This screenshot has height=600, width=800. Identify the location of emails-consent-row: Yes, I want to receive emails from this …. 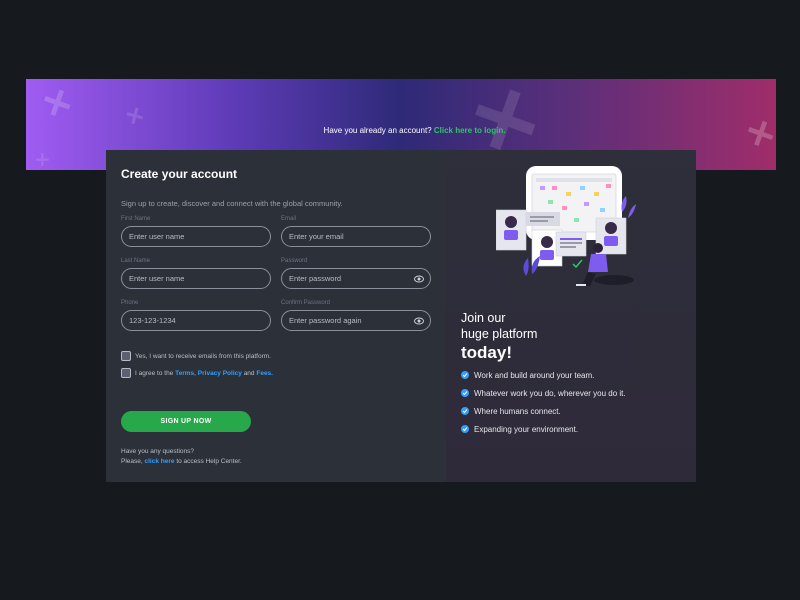
(197, 356).